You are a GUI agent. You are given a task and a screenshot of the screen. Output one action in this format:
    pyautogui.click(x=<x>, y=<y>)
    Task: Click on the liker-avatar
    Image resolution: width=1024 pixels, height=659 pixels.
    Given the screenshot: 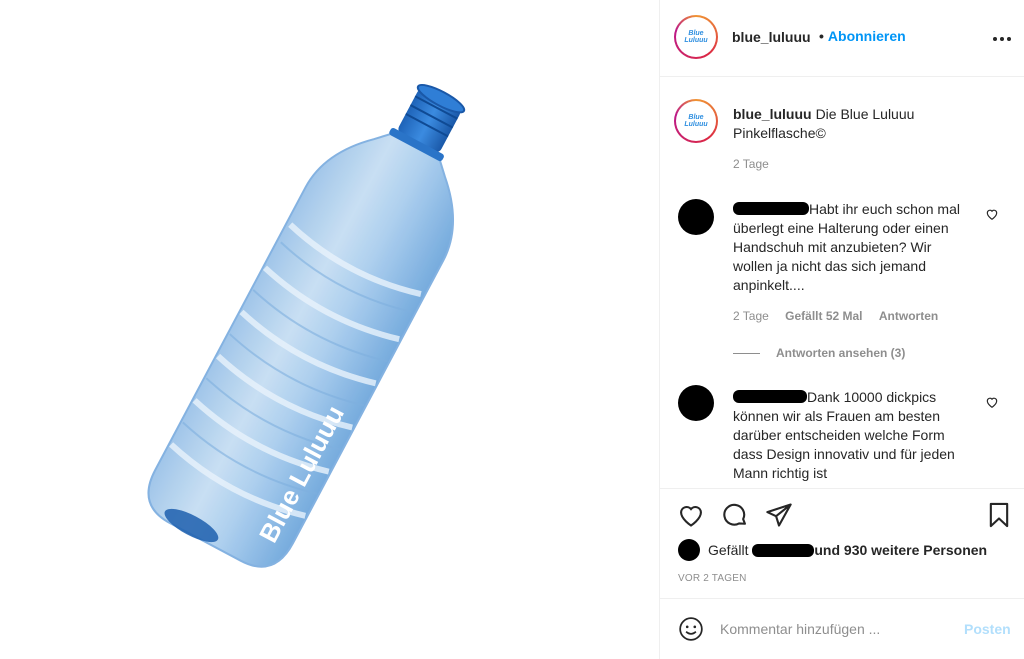 What is the action you would take?
    pyautogui.click(x=689, y=550)
    